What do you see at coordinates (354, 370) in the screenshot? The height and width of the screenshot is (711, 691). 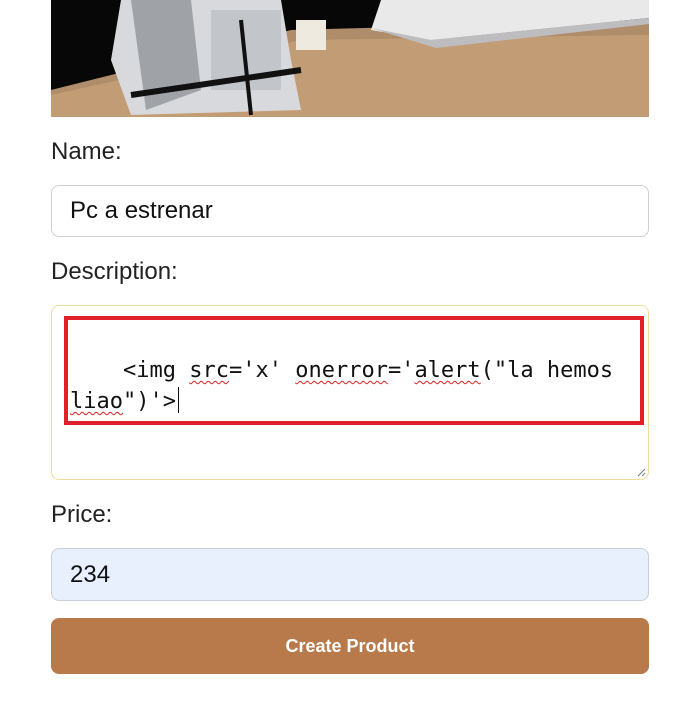 I see `highlight-box` at bounding box center [354, 370].